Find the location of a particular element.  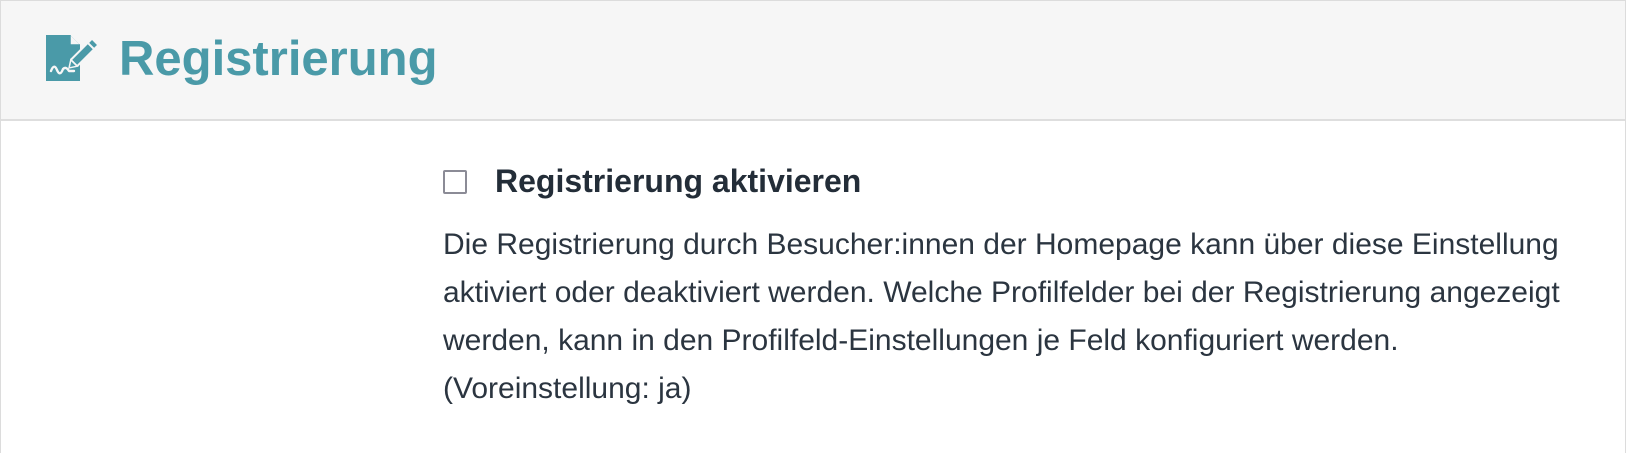

registration-option-row: Registrierung aktivieren is located at coordinates (652, 181).